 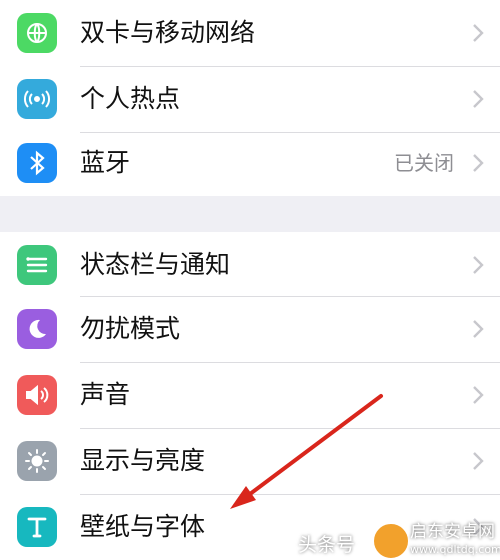 What do you see at coordinates (452, 532) in the screenshot?
I see `watermark-site-name: 启东安卓网` at bounding box center [452, 532].